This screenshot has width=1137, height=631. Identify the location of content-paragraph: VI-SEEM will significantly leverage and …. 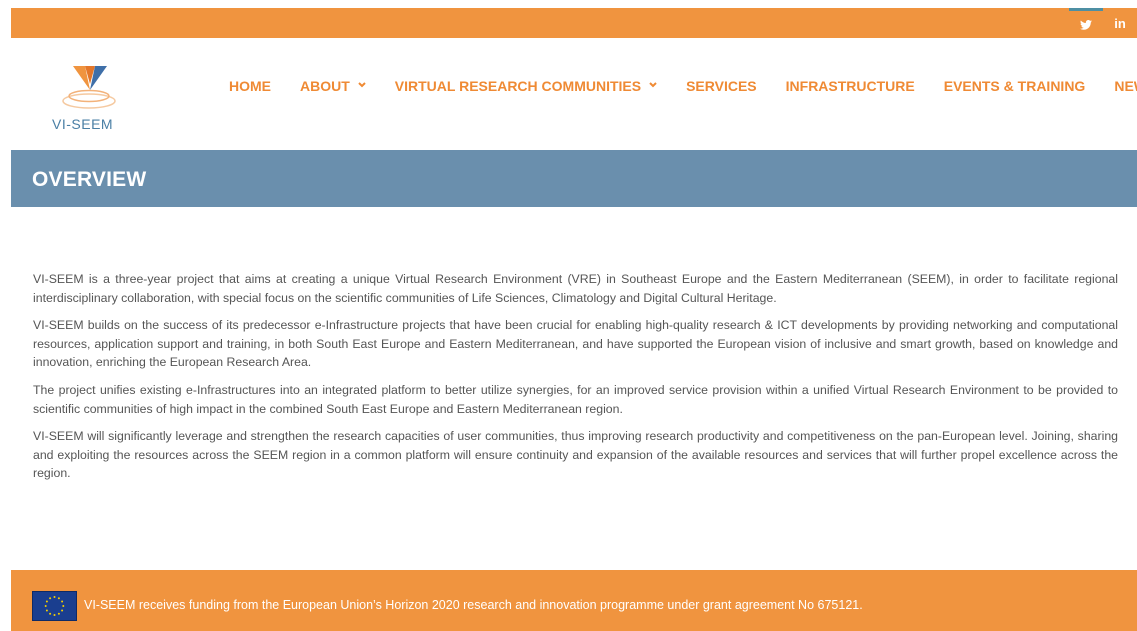
(575, 455).